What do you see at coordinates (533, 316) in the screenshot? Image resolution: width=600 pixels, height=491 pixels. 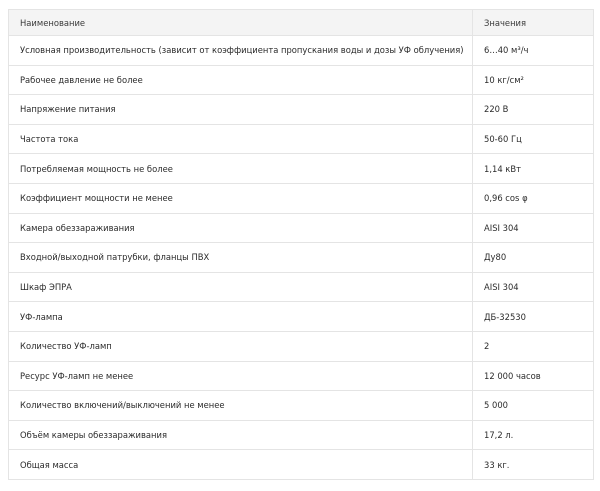 I see `row-value: ДБ-32530` at bounding box center [533, 316].